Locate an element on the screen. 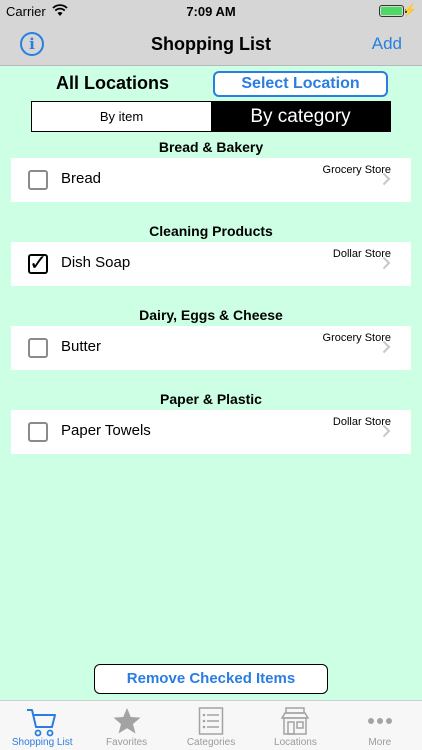 Image resolution: width=422 pixels, height=750 pixels. cart-icon is located at coordinates (42, 723).